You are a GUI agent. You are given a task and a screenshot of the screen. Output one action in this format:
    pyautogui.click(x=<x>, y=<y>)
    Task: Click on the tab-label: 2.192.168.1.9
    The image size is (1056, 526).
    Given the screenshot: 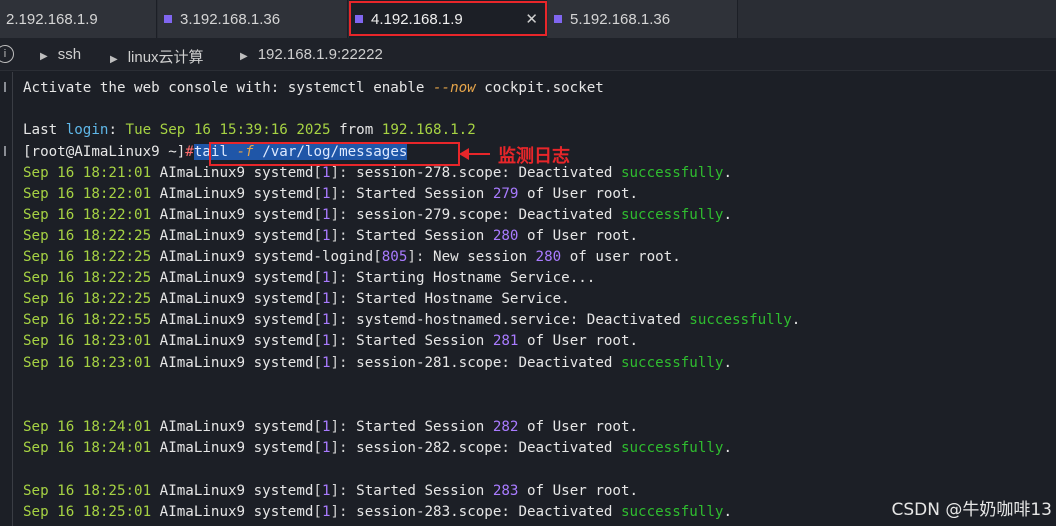 What is the action you would take?
    pyautogui.click(x=52, y=19)
    